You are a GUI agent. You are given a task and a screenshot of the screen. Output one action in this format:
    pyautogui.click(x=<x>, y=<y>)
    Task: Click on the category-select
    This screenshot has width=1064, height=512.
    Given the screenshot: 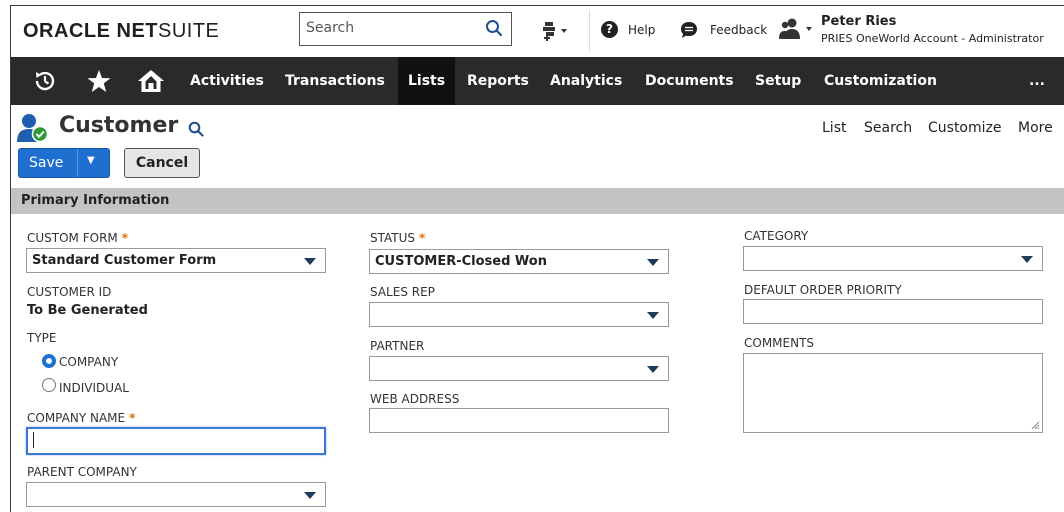 What is the action you would take?
    pyautogui.click(x=893, y=258)
    